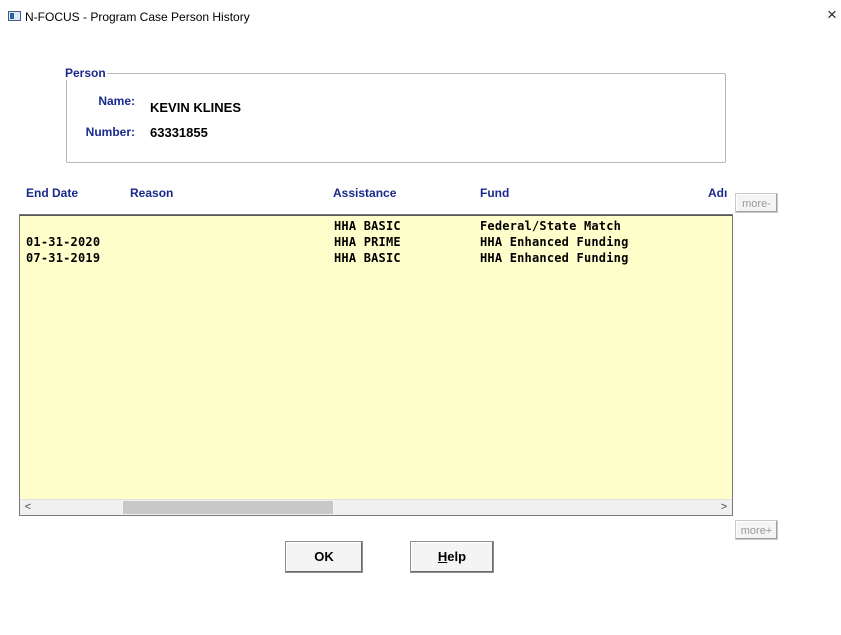 The width and height of the screenshot is (841, 635). I want to click on more-up-button: more-, so click(756, 203).